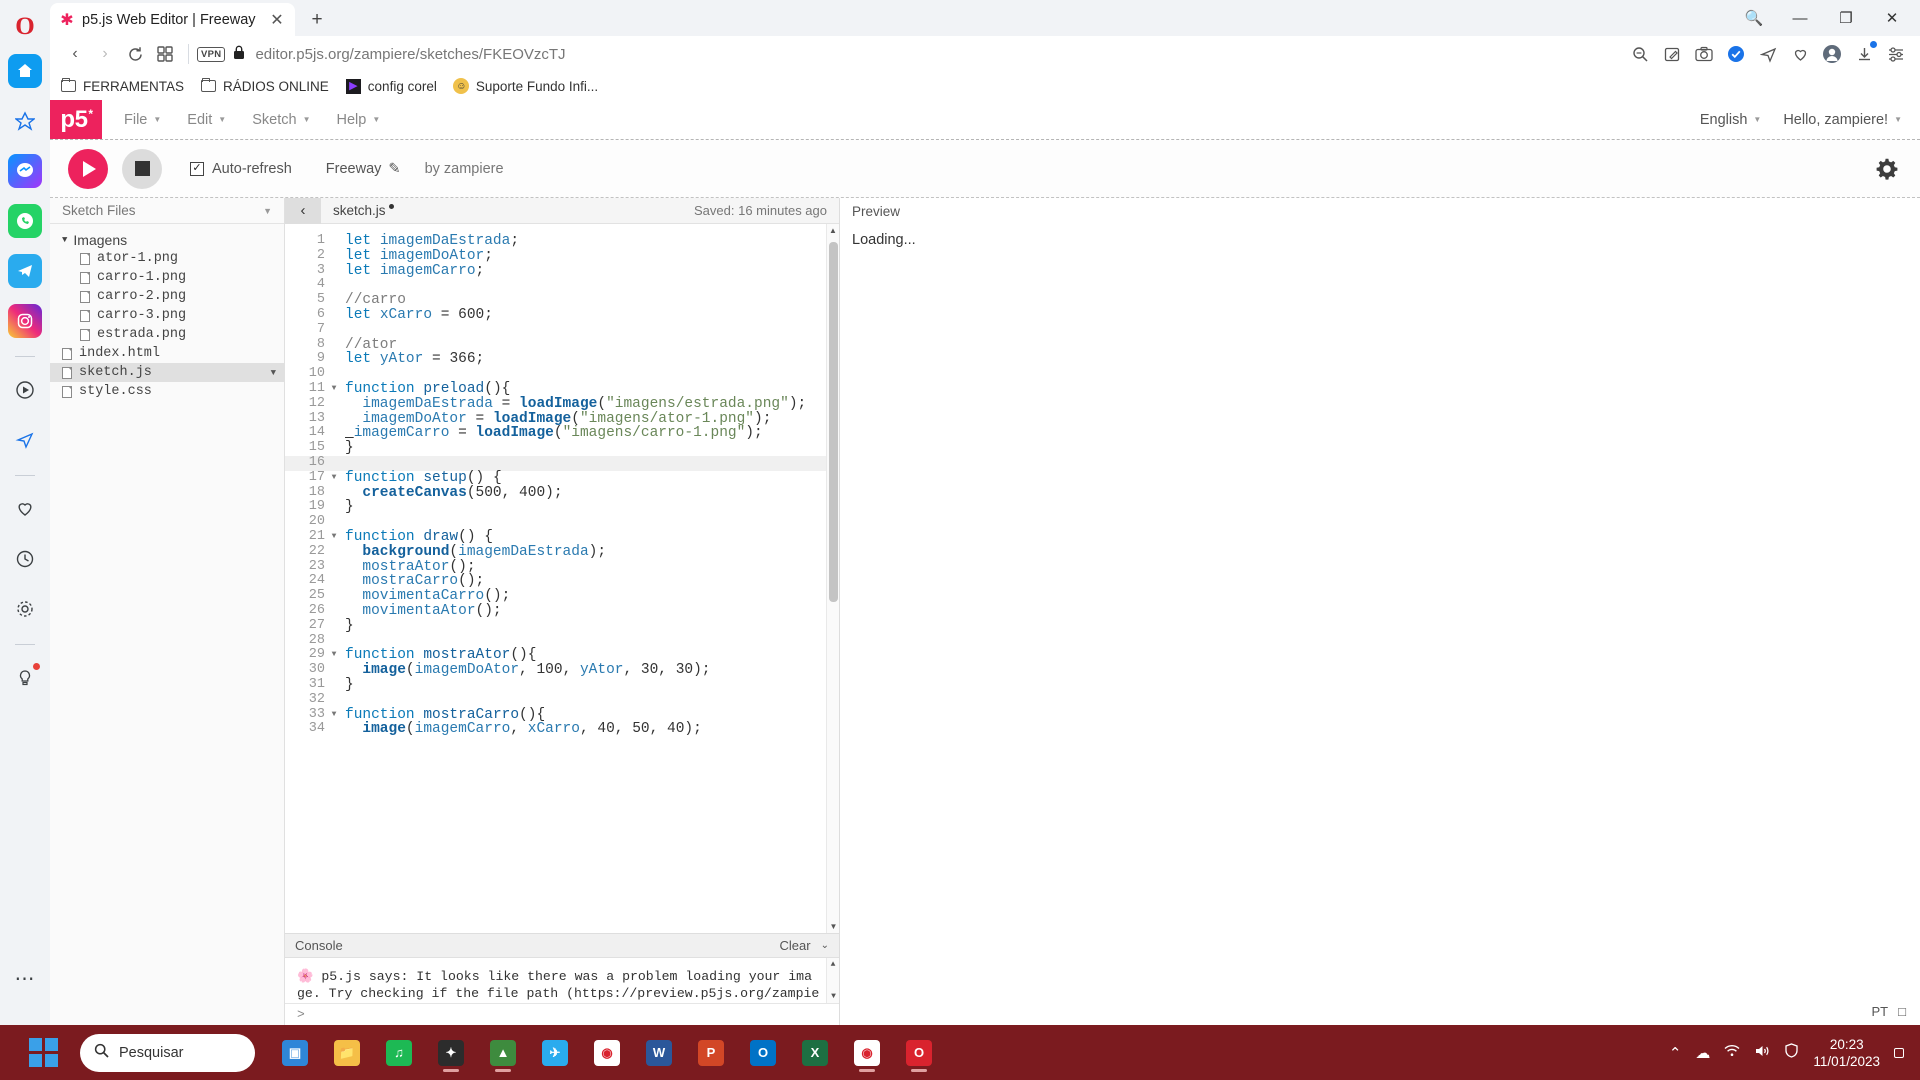  What do you see at coordinates (1800, 18) in the screenshot?
I see `minimize-button: —` at bounding box center [1800, 18].